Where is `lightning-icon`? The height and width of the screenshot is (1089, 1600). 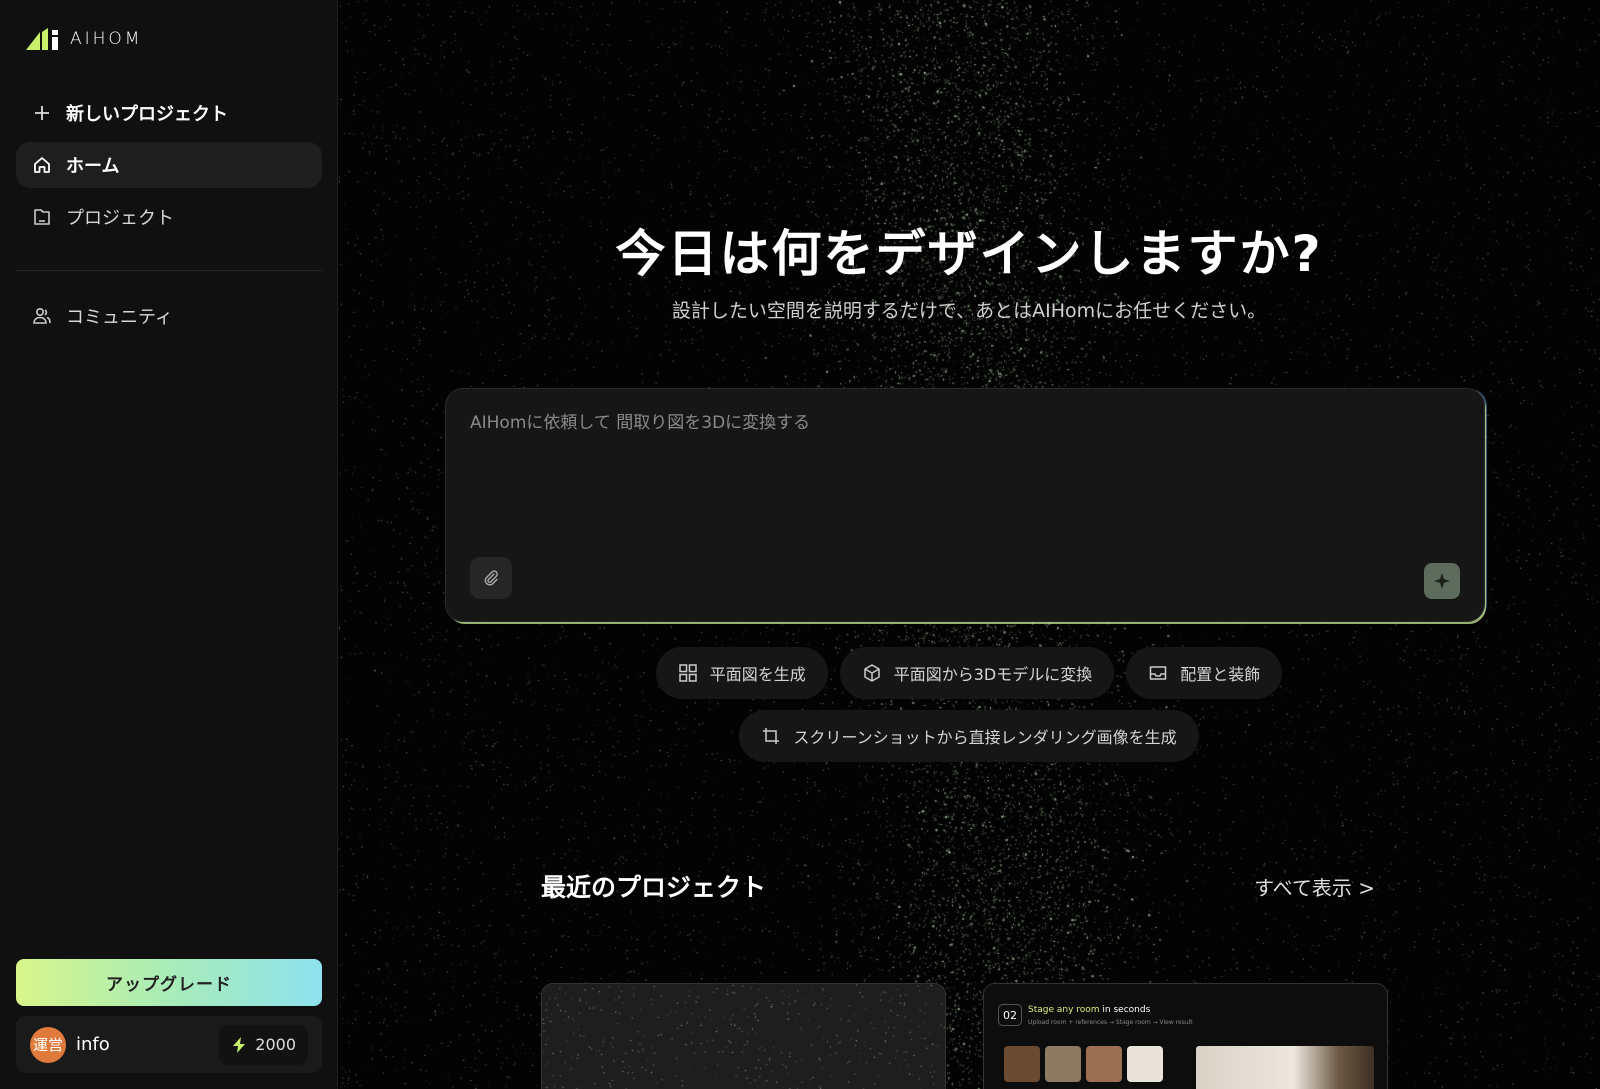 lightning-icon is located at coordinates (239, 1044).